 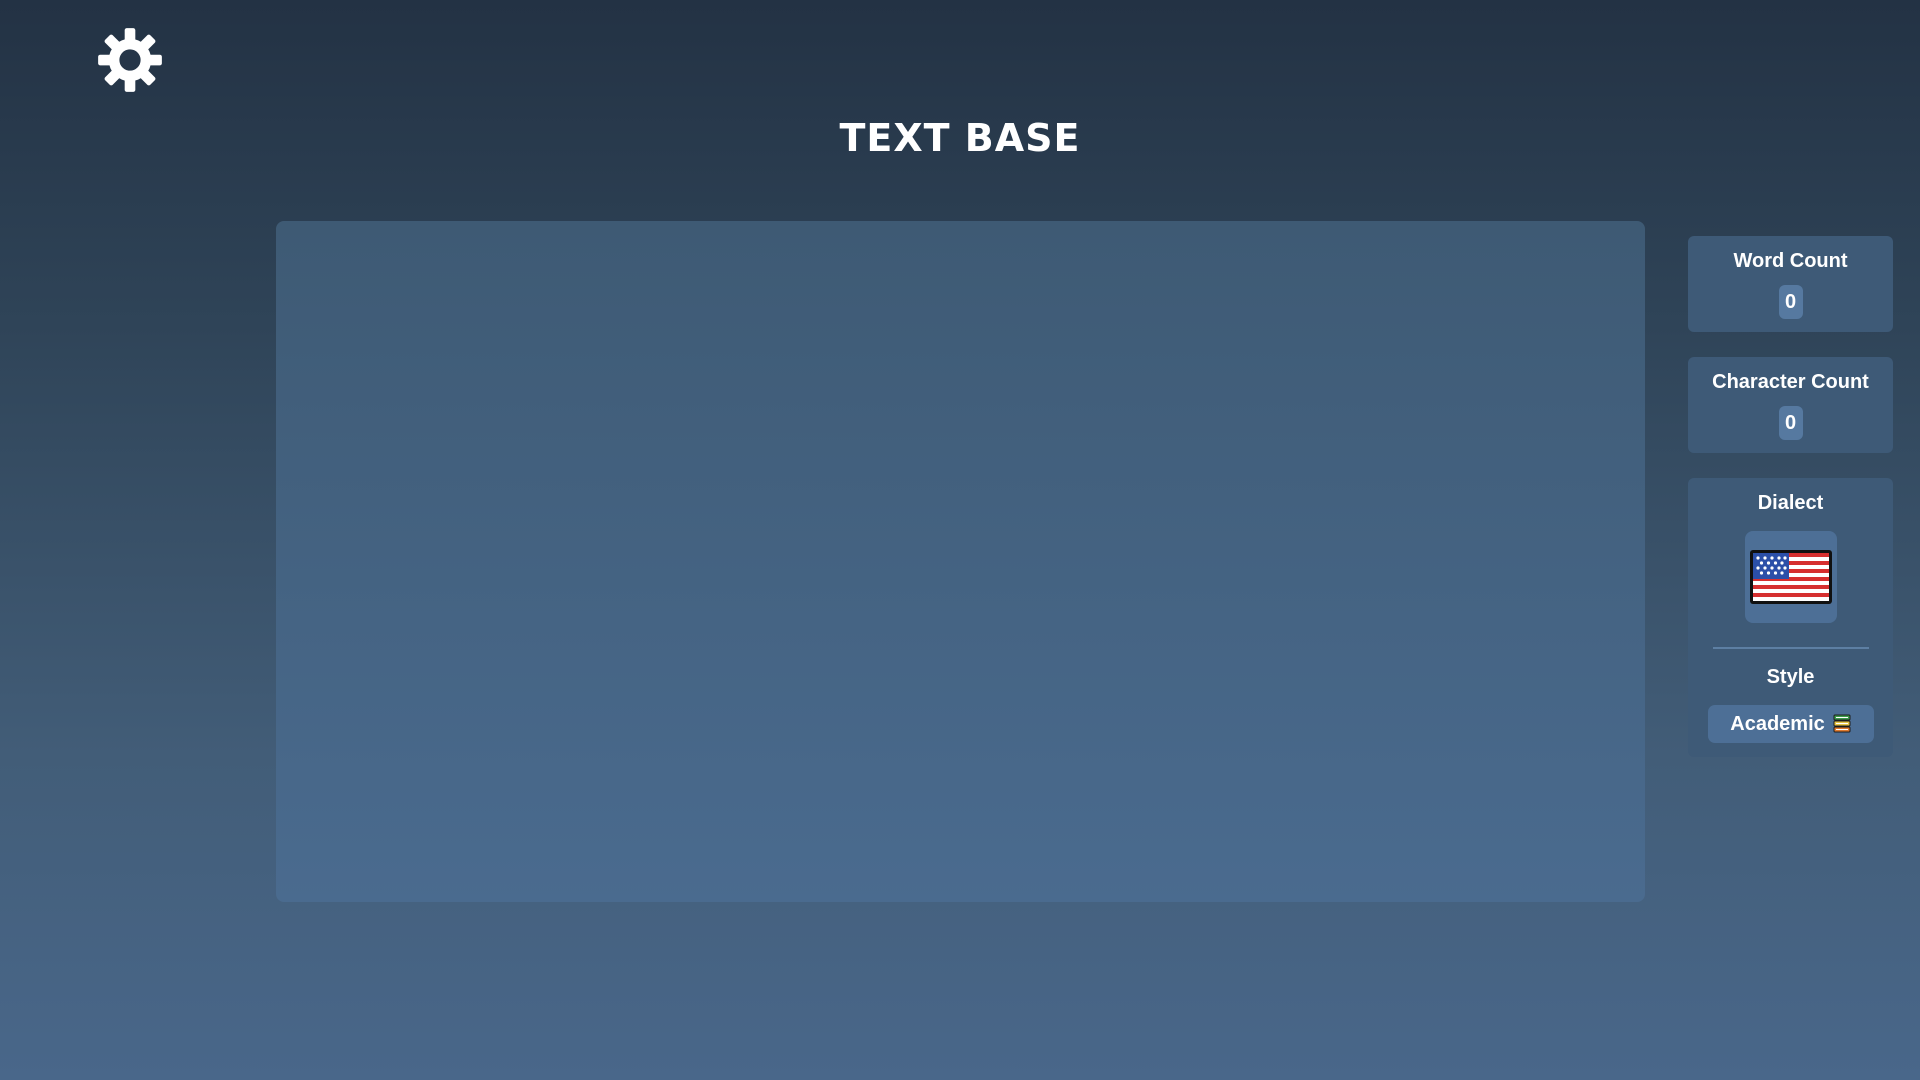 What do you see at coordinates (960, 138) in the screenshot?
I see `app-title: TEXT BASE` at bounding box center [960, 138].